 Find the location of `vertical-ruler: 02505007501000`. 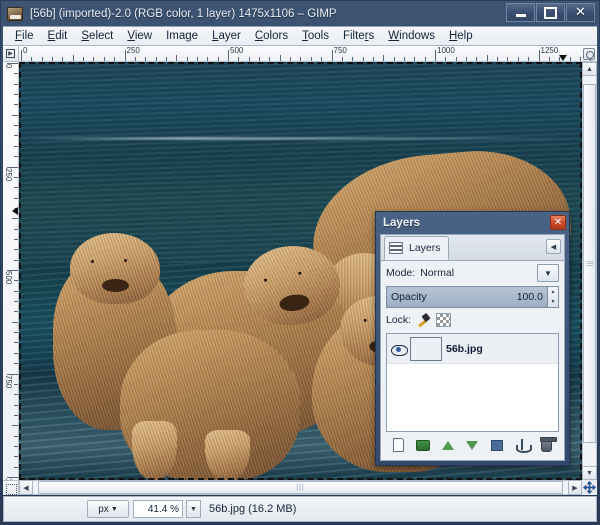

vertical-ruler: 02505007501000 is located at coordinates (11, 271).